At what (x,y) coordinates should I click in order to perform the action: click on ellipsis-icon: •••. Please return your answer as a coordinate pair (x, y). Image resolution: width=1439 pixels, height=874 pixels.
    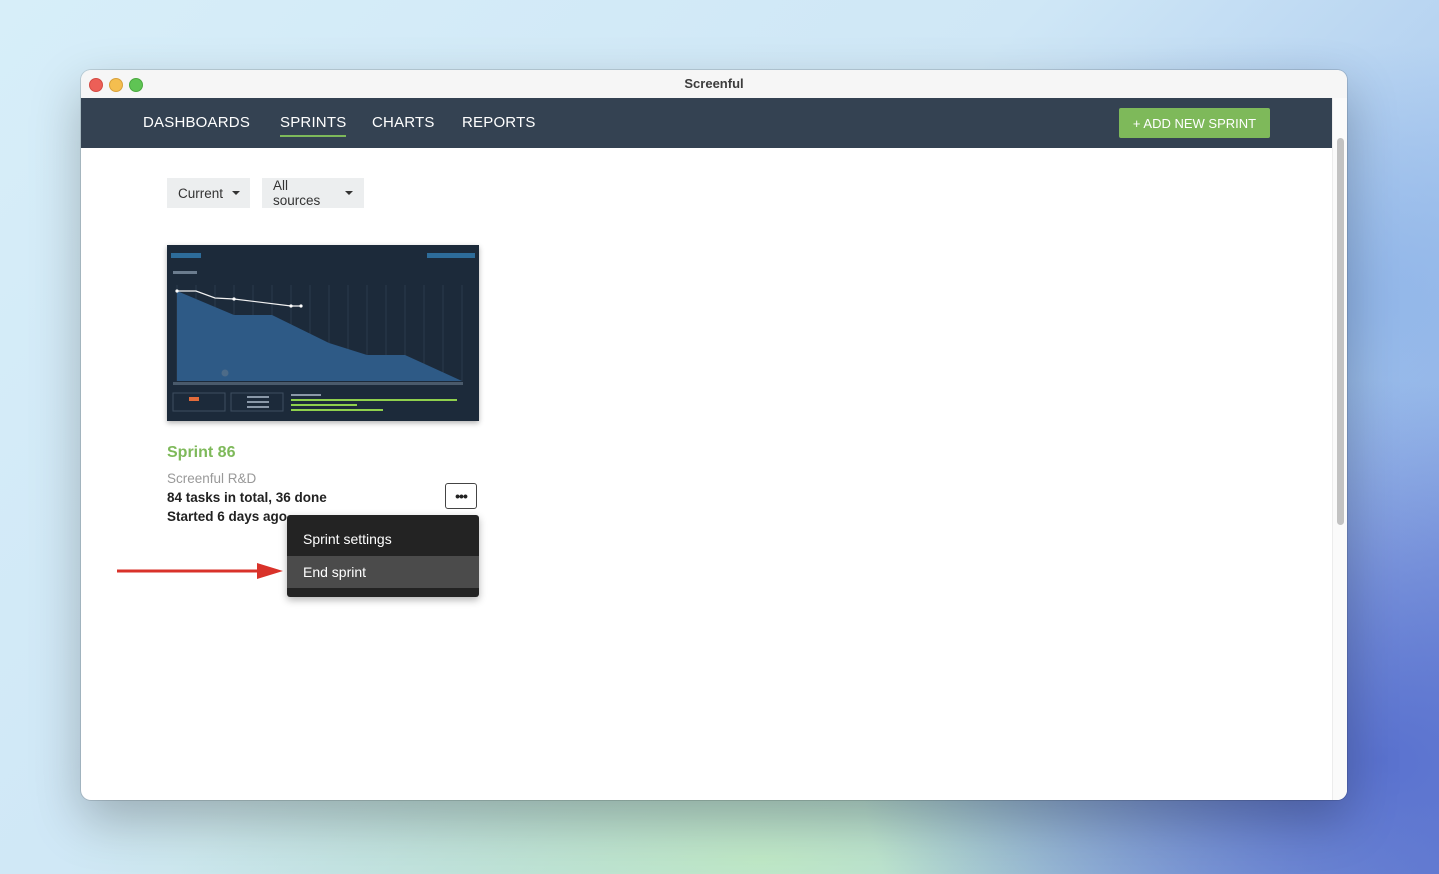
    Looking at the image, I should click on (461, 496).